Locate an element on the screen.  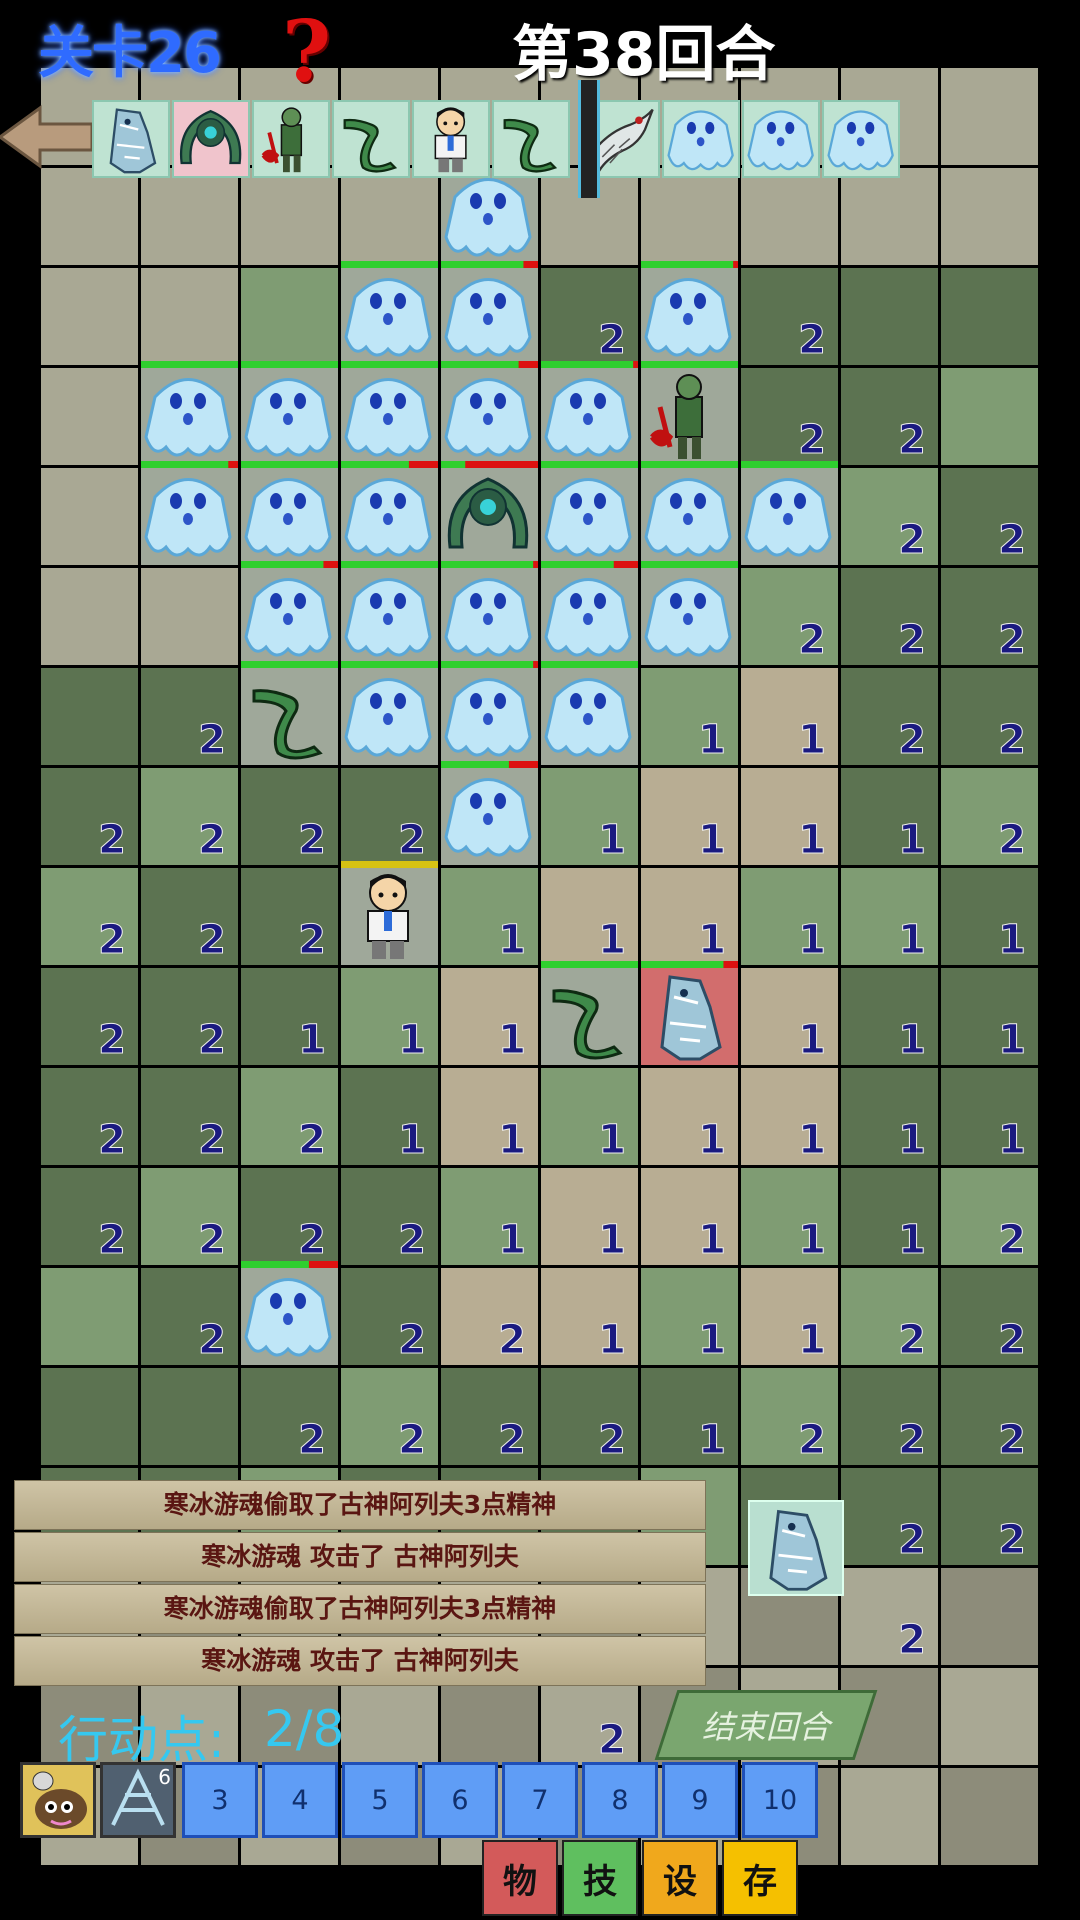
queue-player-boy-icon is located at coordinates (451, 139).